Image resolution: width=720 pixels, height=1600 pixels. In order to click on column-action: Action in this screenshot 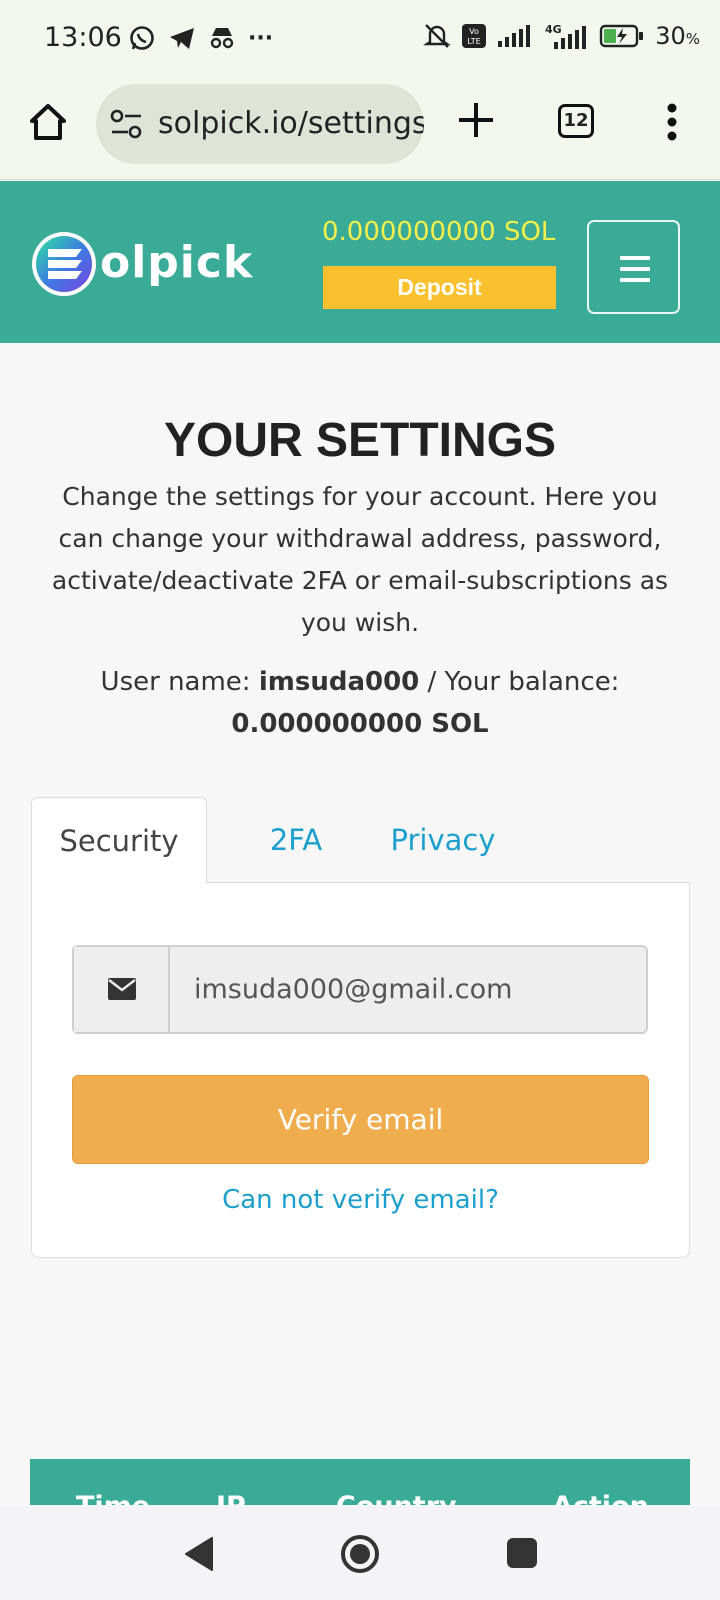, I will do `click(600, 1498)`.